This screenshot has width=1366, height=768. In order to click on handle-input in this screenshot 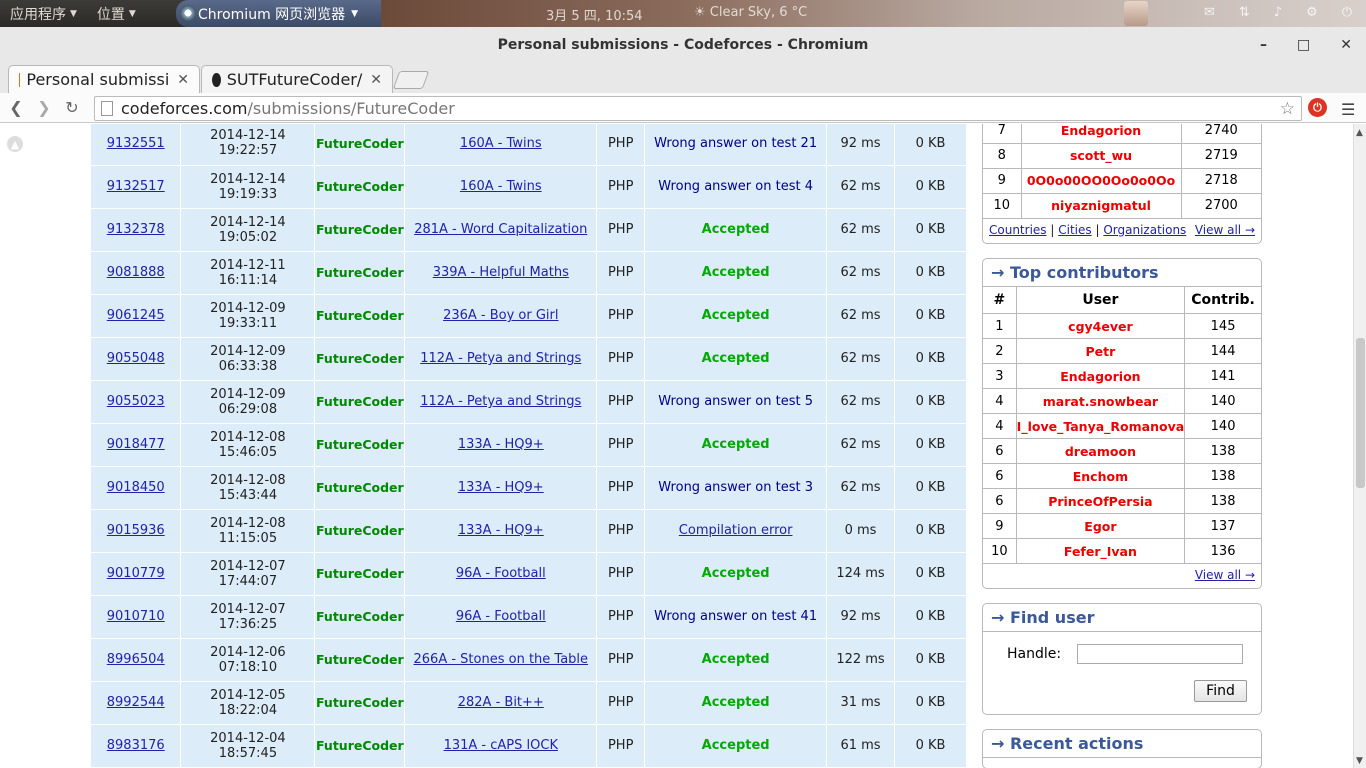, I will do `click(1160, 654)`.